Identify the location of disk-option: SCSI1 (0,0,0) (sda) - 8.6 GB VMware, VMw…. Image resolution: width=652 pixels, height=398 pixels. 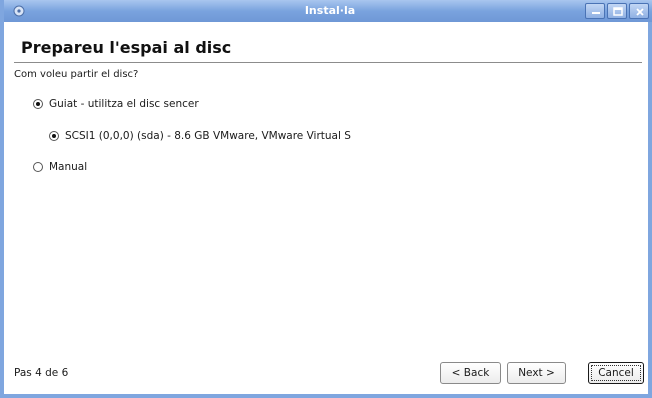
(200, 136).